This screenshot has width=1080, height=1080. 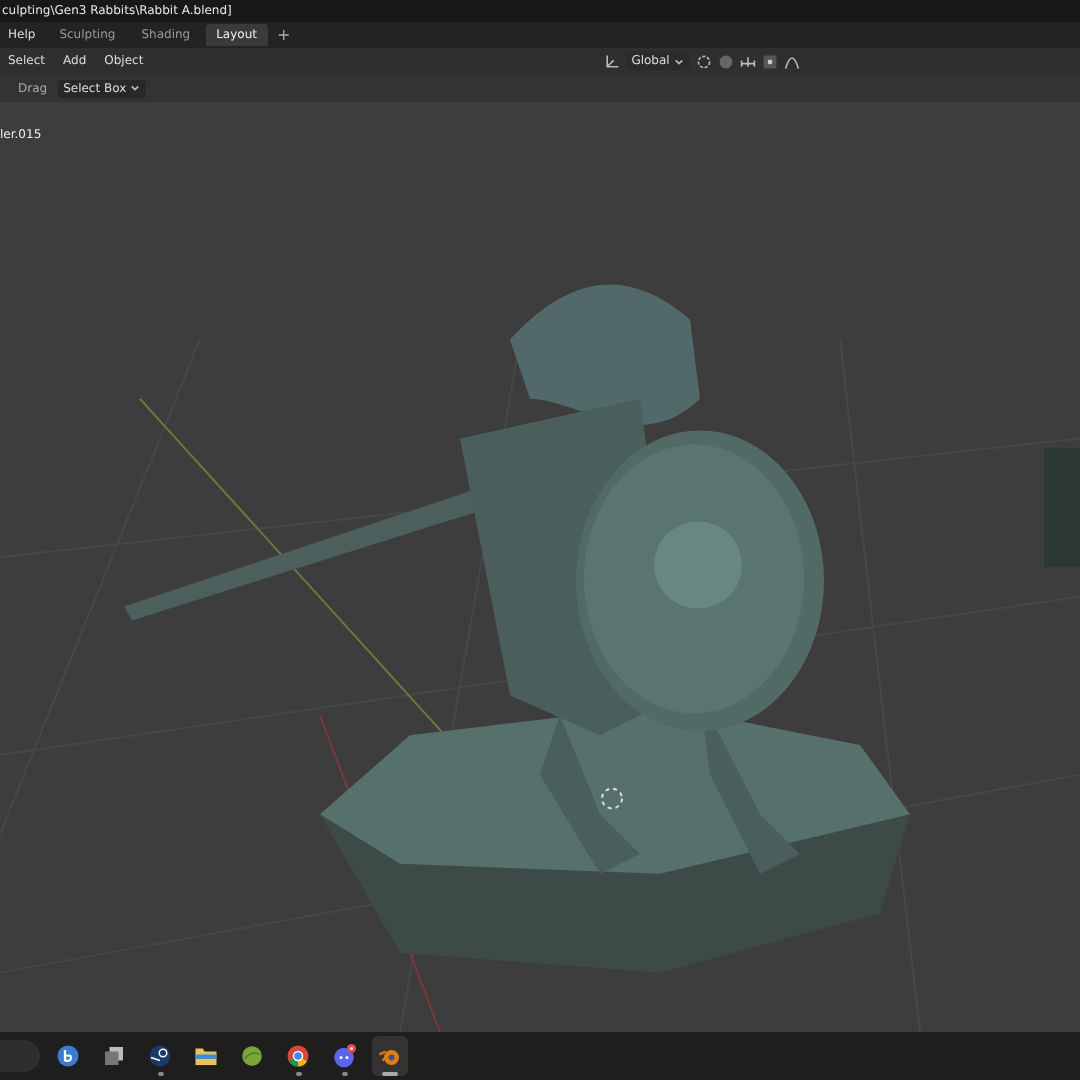 I want to click on ball-icon, so click(x=252, y=1056).